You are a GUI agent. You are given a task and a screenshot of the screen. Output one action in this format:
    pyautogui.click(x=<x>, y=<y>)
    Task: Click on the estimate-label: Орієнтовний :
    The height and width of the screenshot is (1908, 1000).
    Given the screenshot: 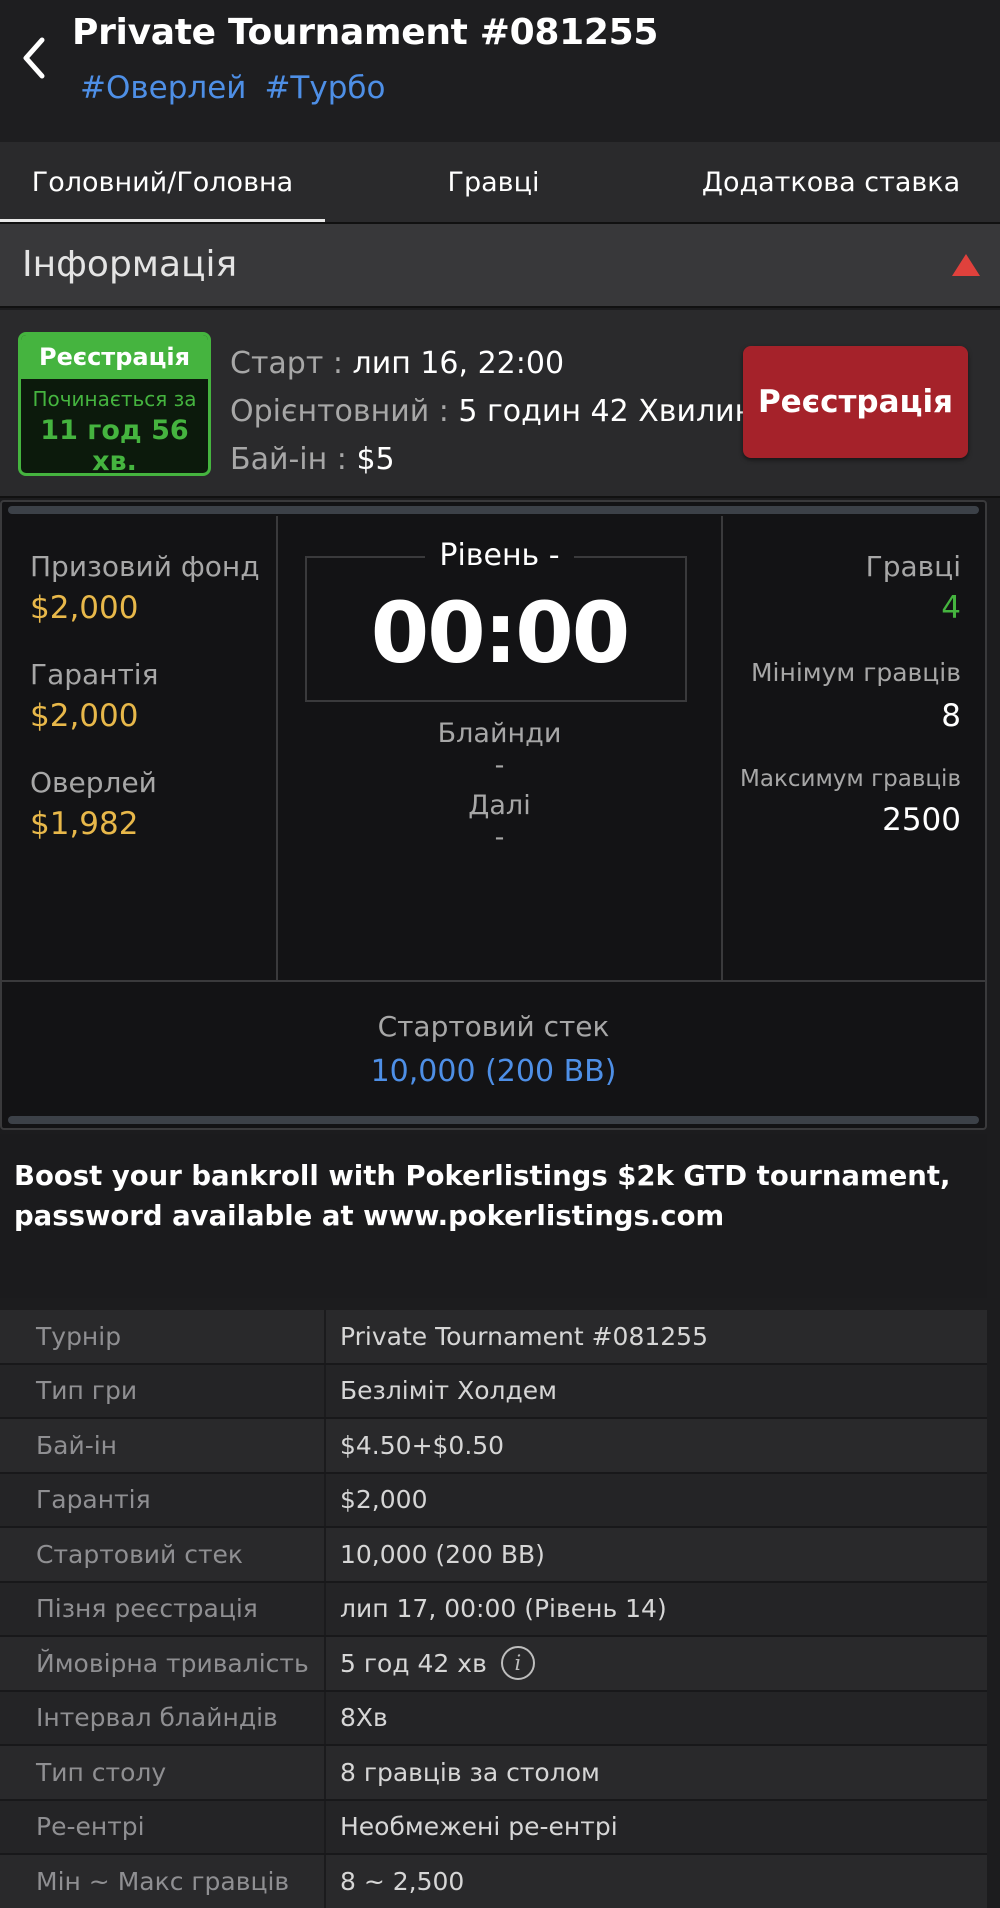 What is the action you would take?
    pyautogui.click(x=339, y=411)
    